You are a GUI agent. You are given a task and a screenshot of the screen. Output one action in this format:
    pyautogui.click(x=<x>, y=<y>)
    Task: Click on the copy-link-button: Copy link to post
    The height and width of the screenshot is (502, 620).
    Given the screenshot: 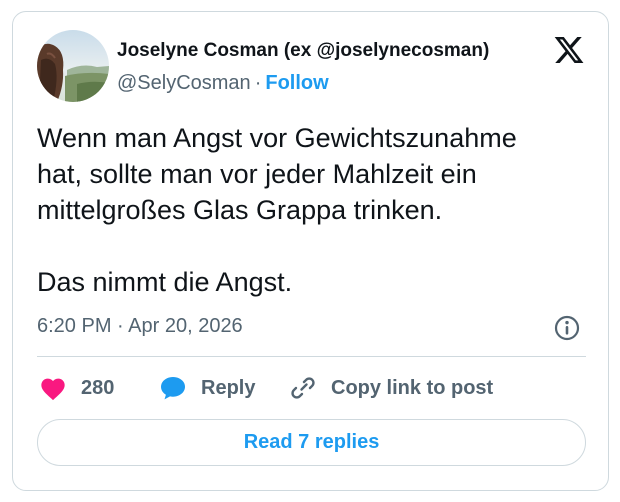 What is the action you would take?
    pyautogui.click(x=391, y=388)
    